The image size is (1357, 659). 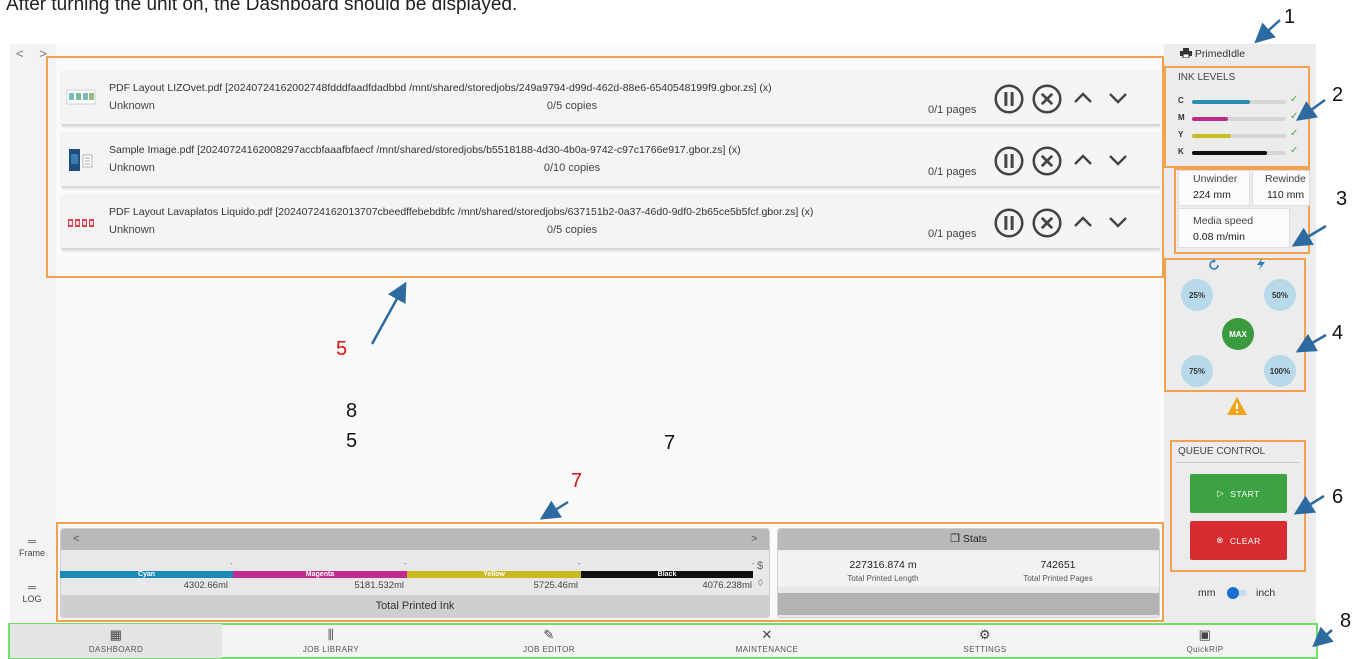 What do you see at coordinates (1342, 199) in the screenshot?
I see `annotation-3: 3` at bounding box center [1342, 199].